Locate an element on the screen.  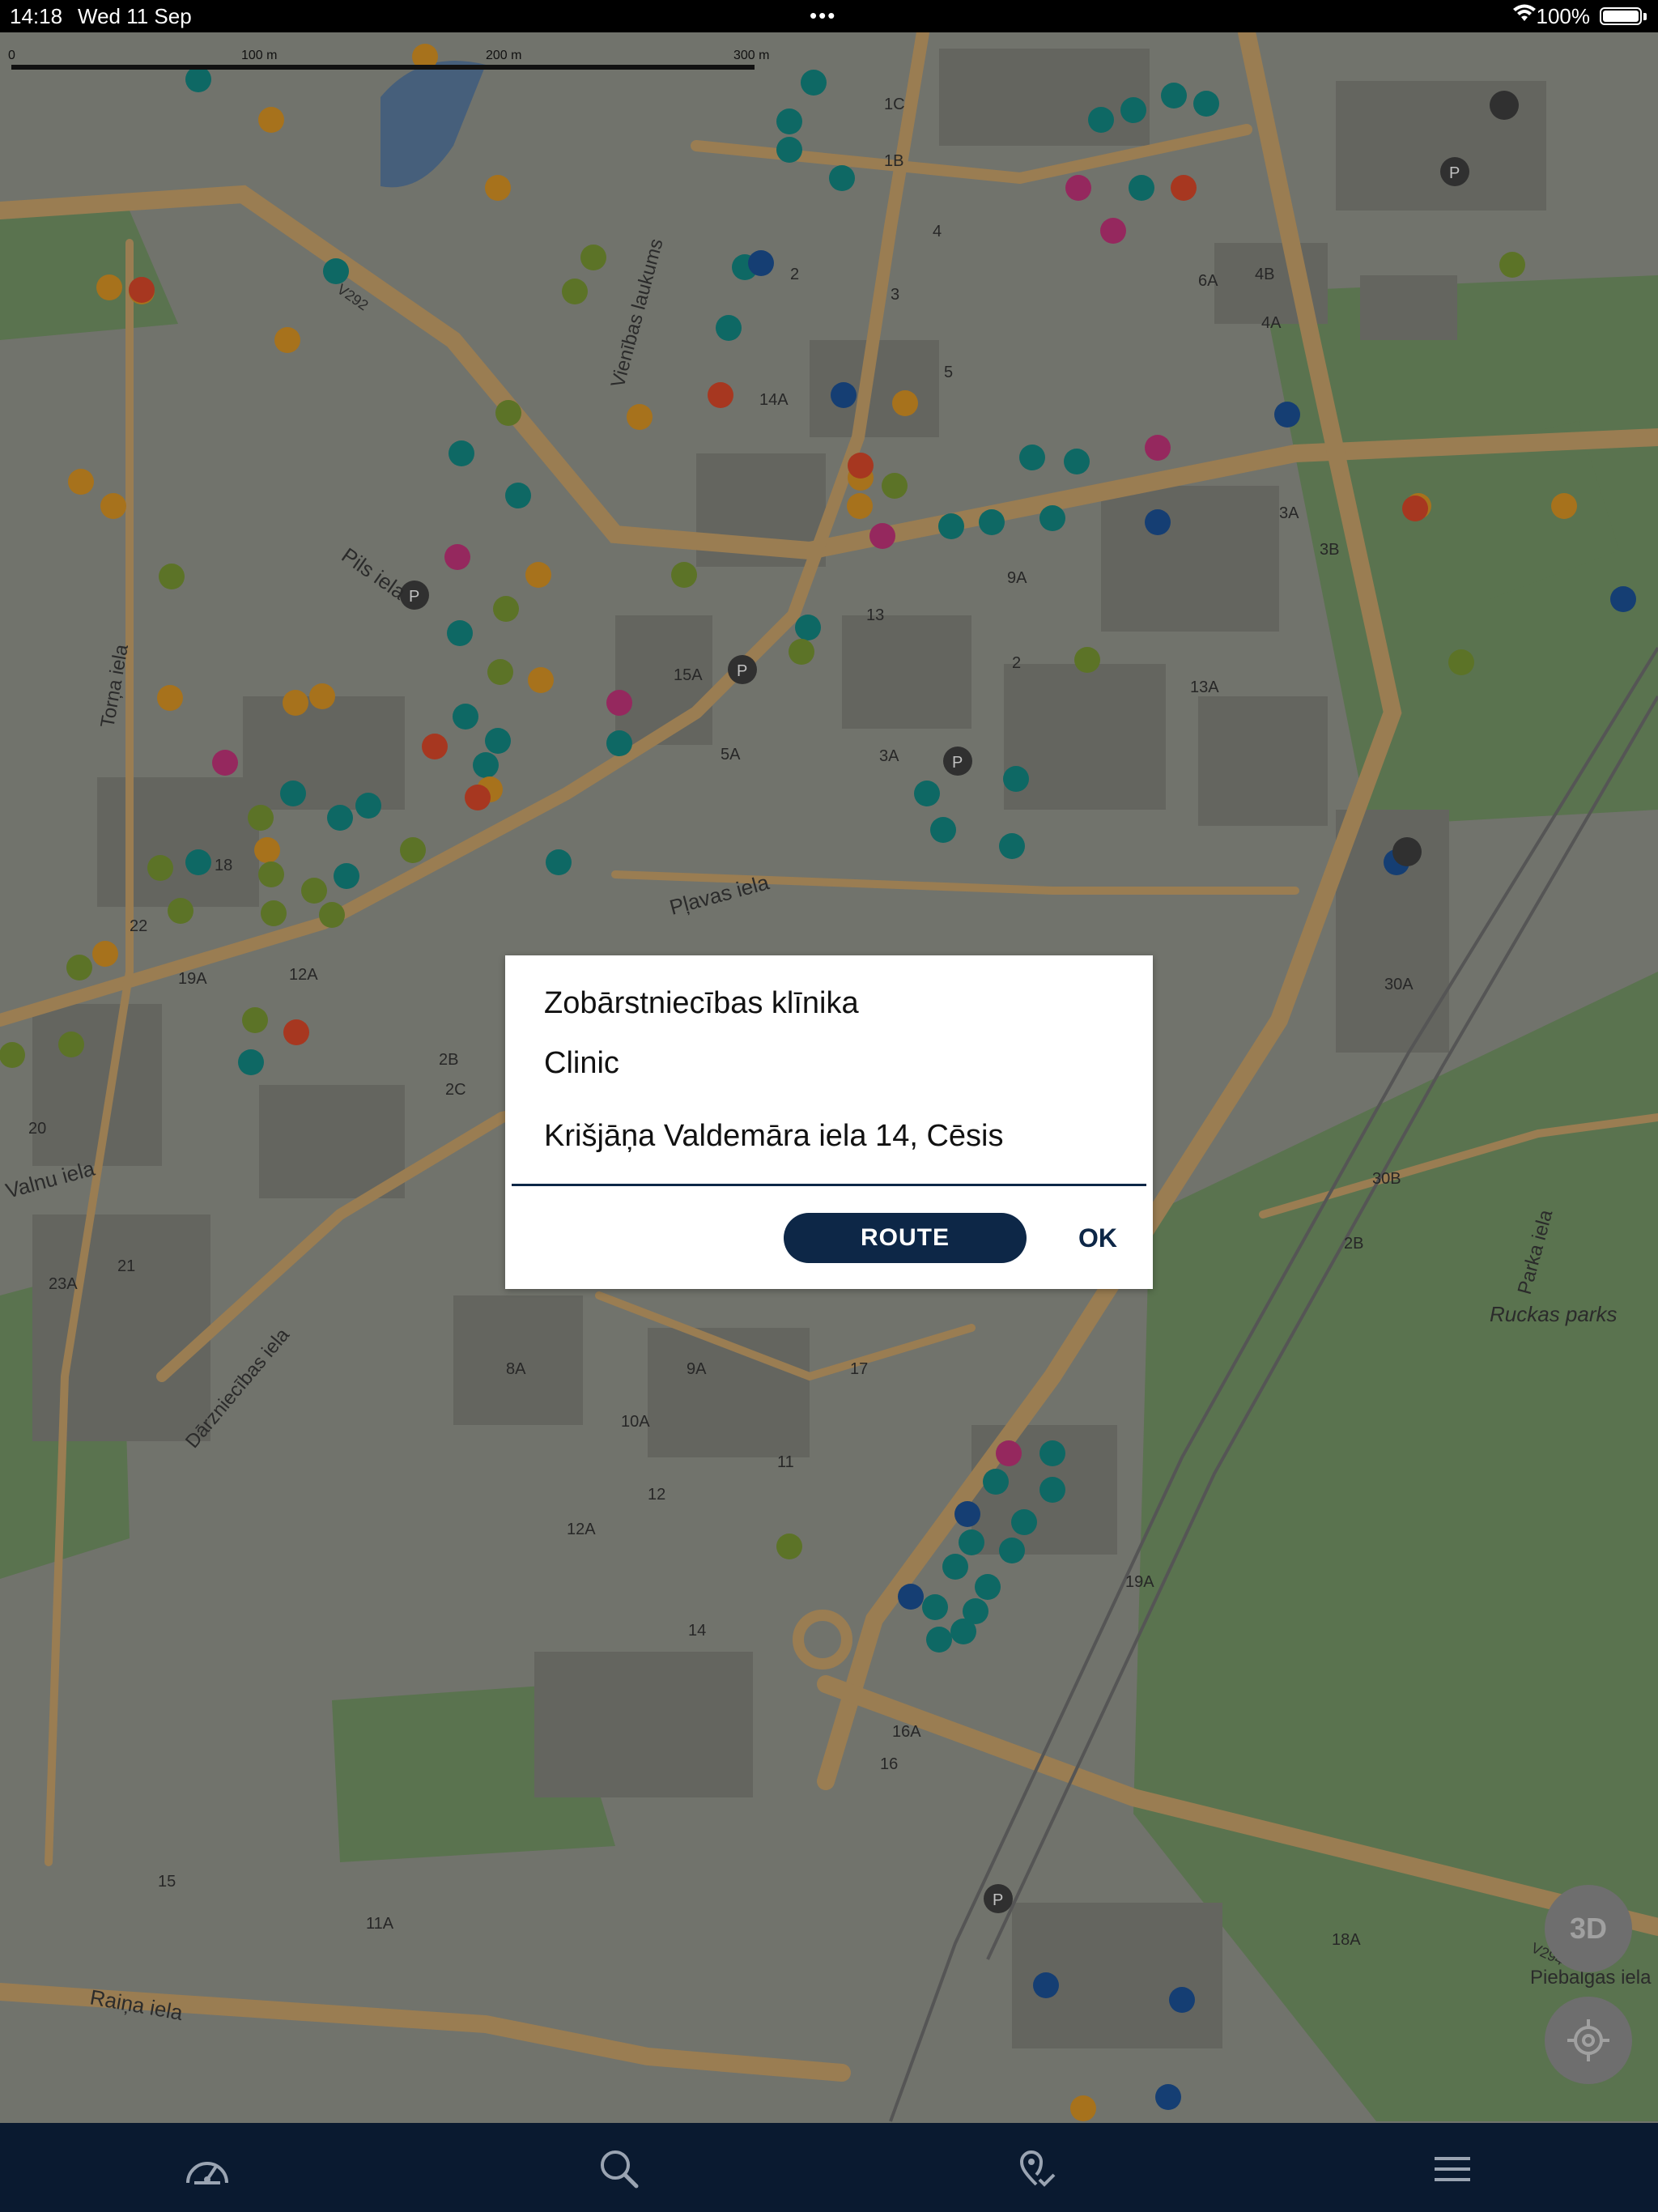
poi-address: Krišjāņa Valdemāra iela 14, Cēsis is located at coordinates (774, 1136).